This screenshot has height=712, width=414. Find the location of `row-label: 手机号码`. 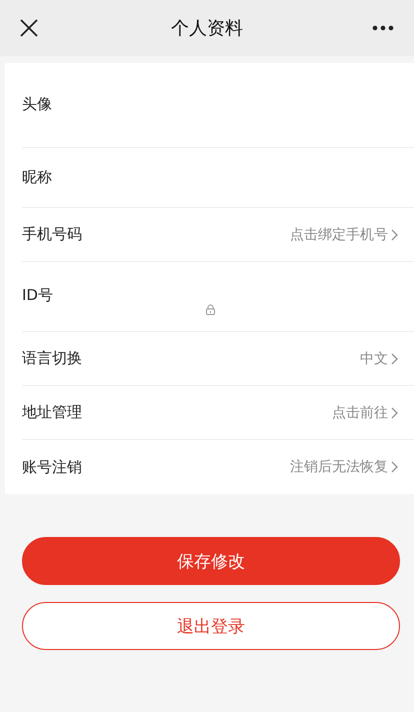

row-label: 手机号码 is located at coordinates (52, 234).